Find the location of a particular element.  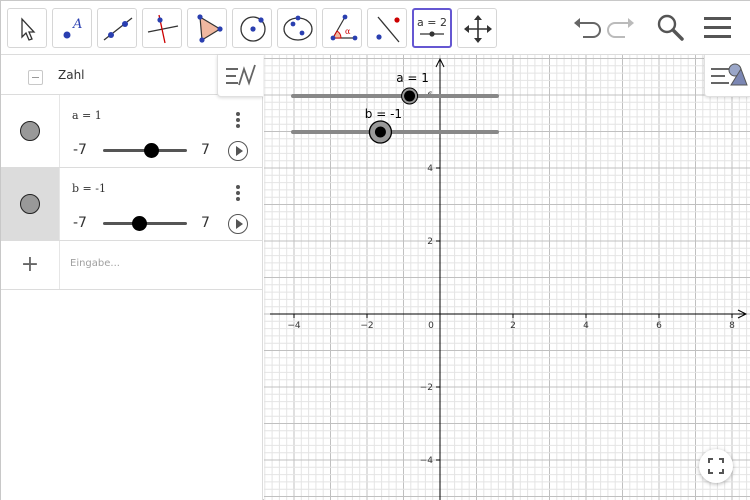

undo-button is located at coordinates (586, 28).